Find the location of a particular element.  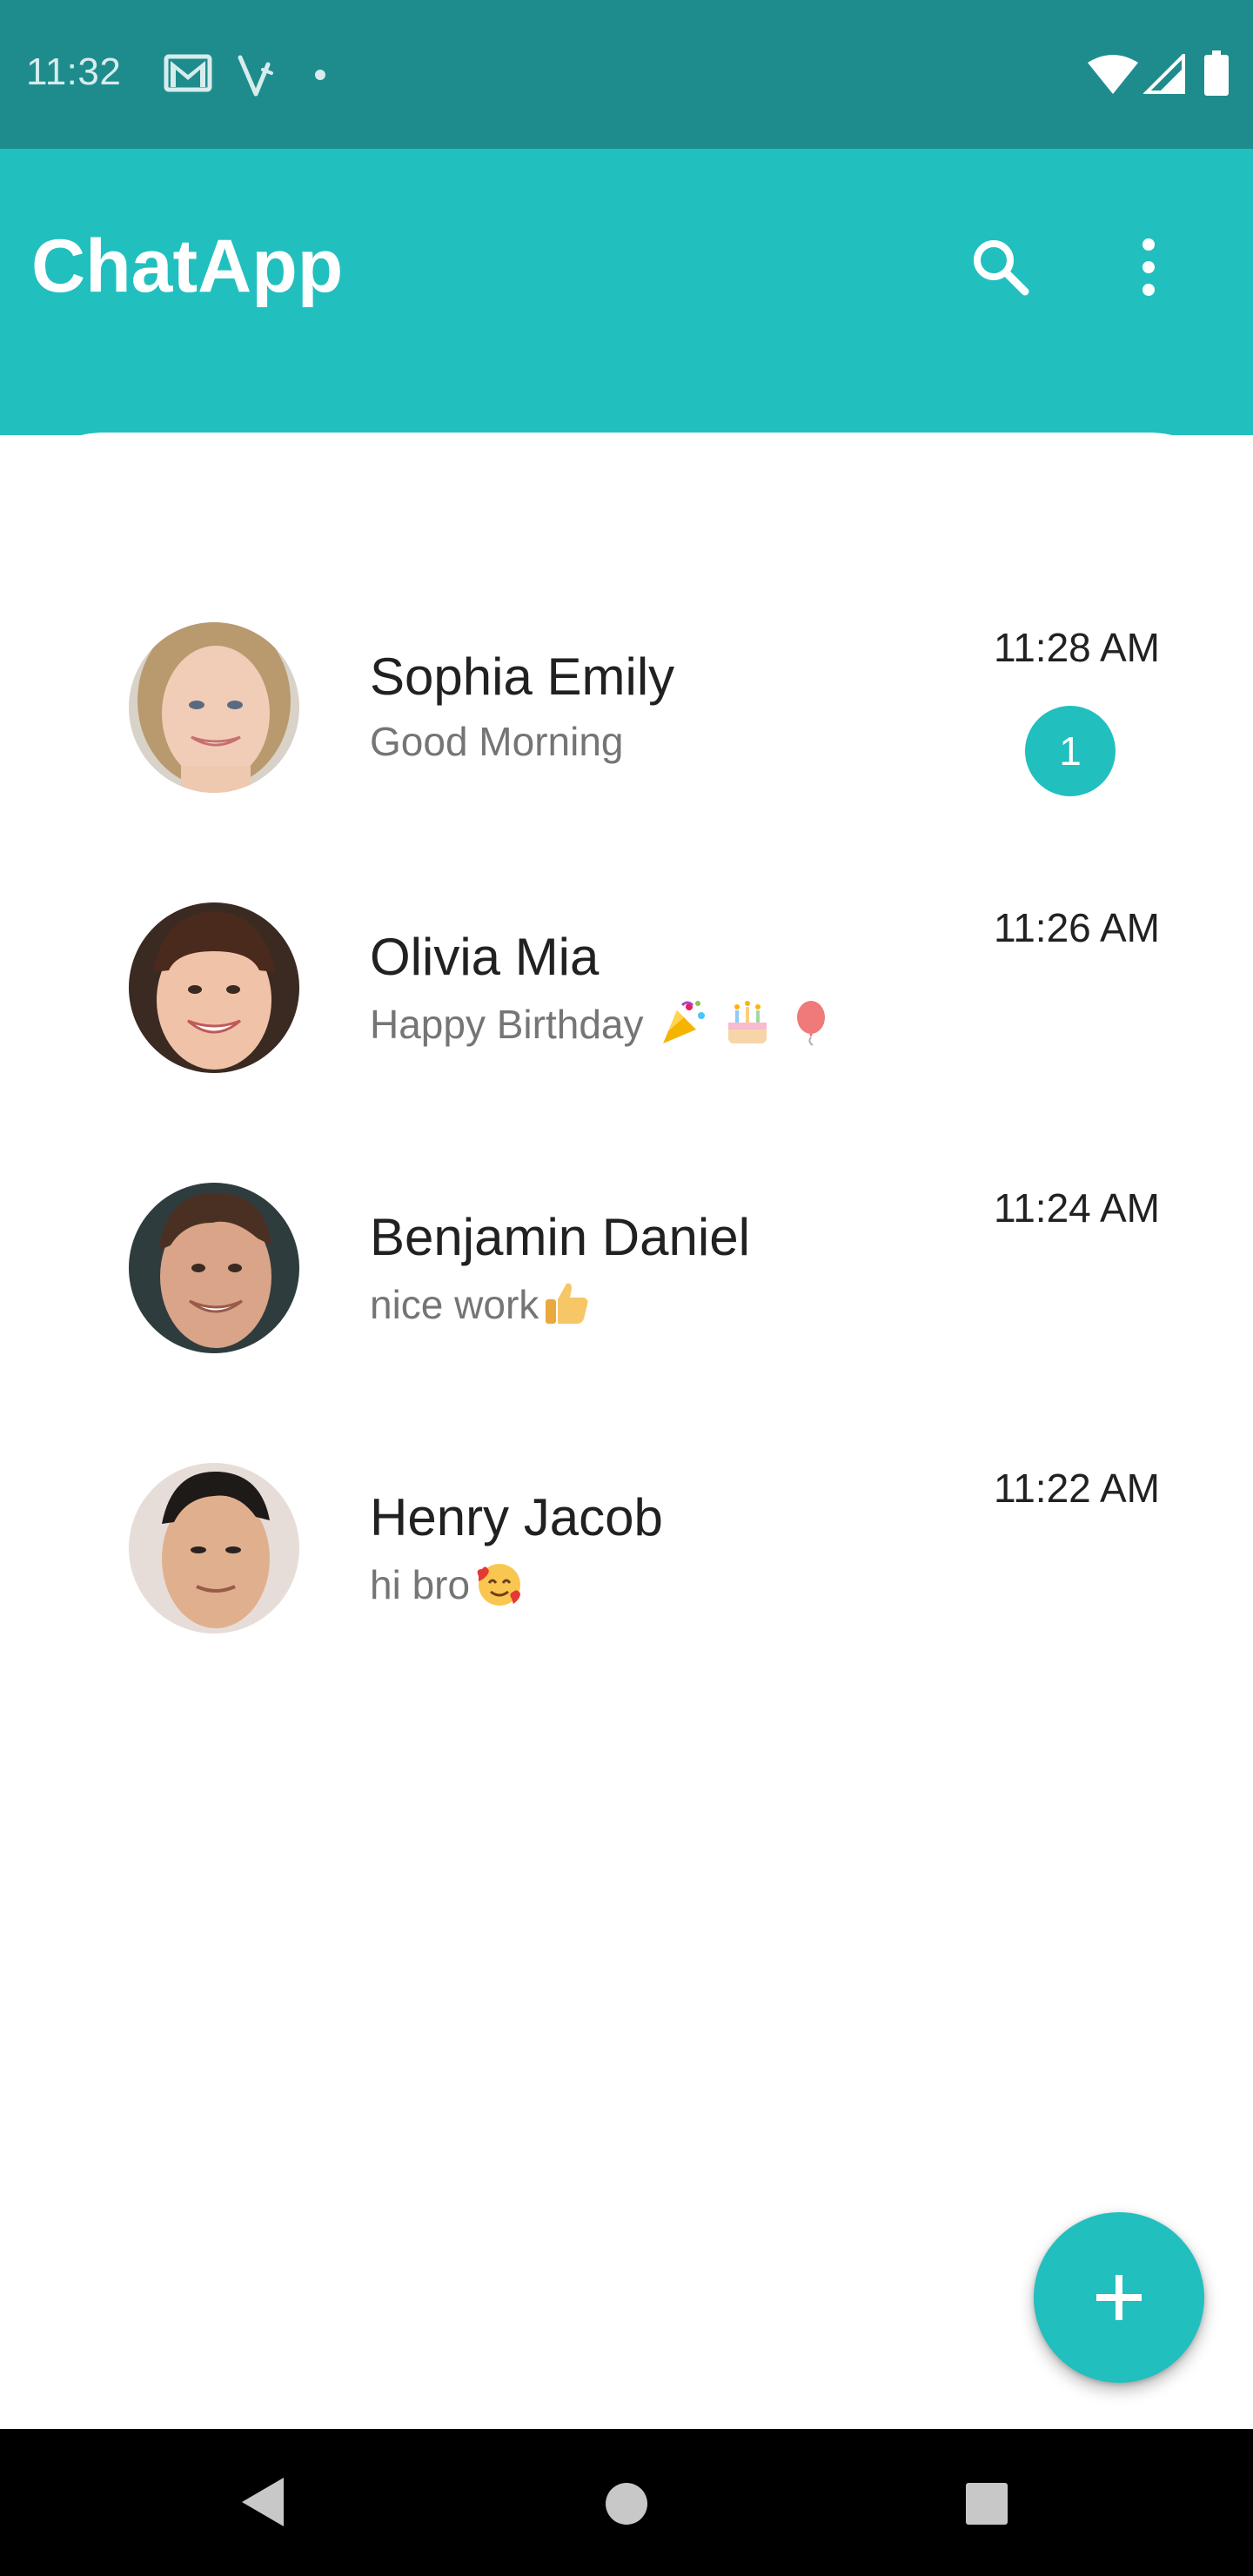

dot-icon is located at coordinates (320, 75).